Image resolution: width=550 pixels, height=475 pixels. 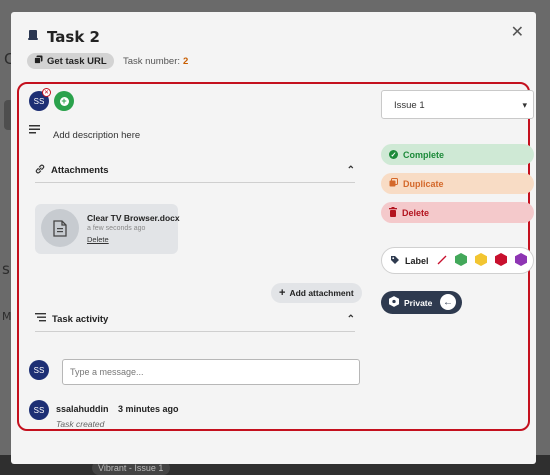 What do you see at coordinates (60, 228) in the screenshot?
I see `document-icon` at bounding box center [60, 228].